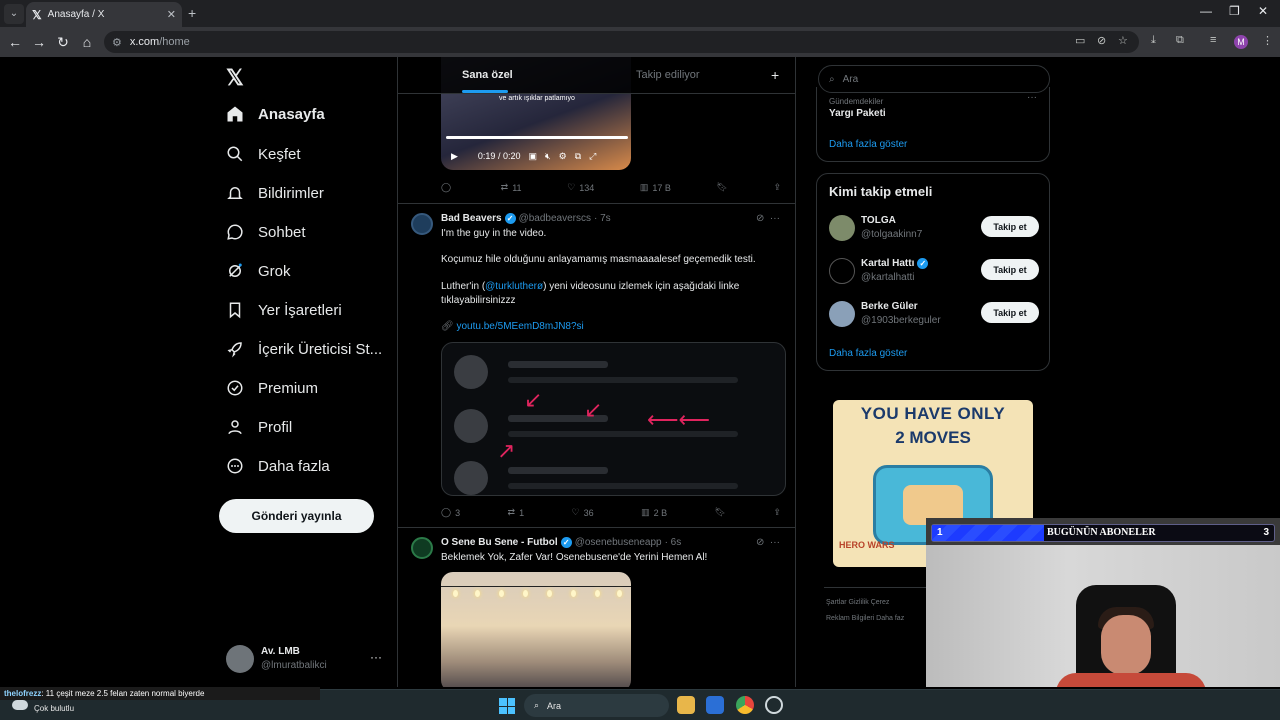 Image resolution: width=1280 pixels, height=720 pixels. Describe the element at coordinates (235, 78) in the screenshot. I see `x-logo-icon: 𝕏` at that location.